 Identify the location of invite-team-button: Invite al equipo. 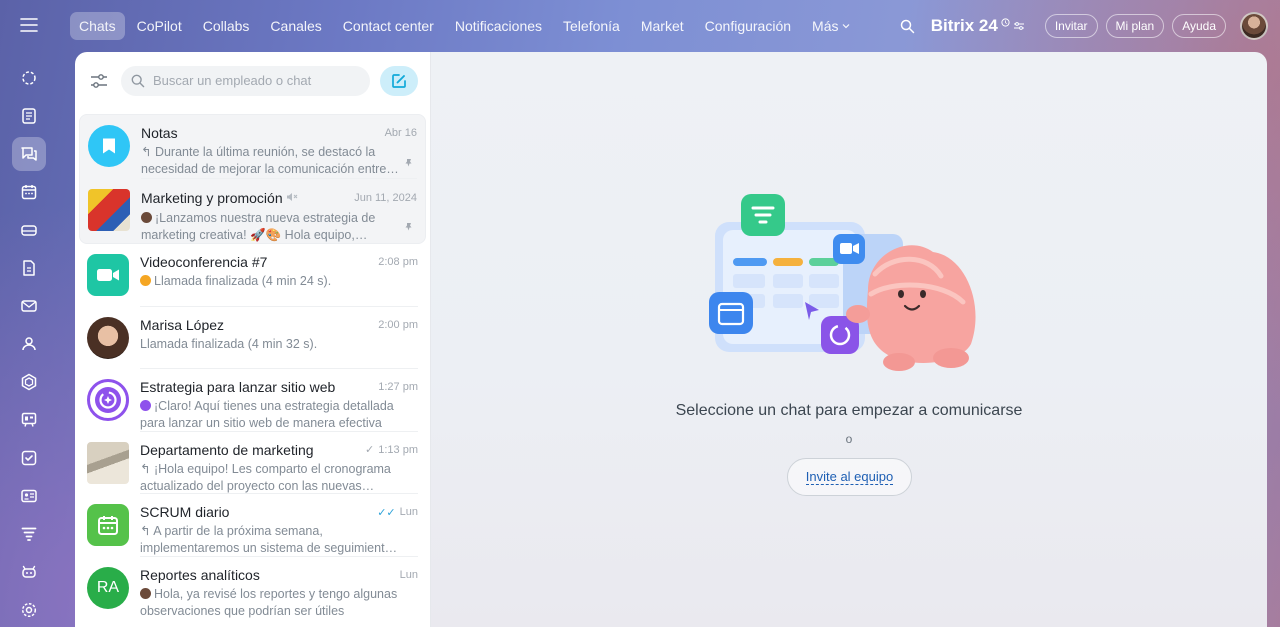
(849, 477).